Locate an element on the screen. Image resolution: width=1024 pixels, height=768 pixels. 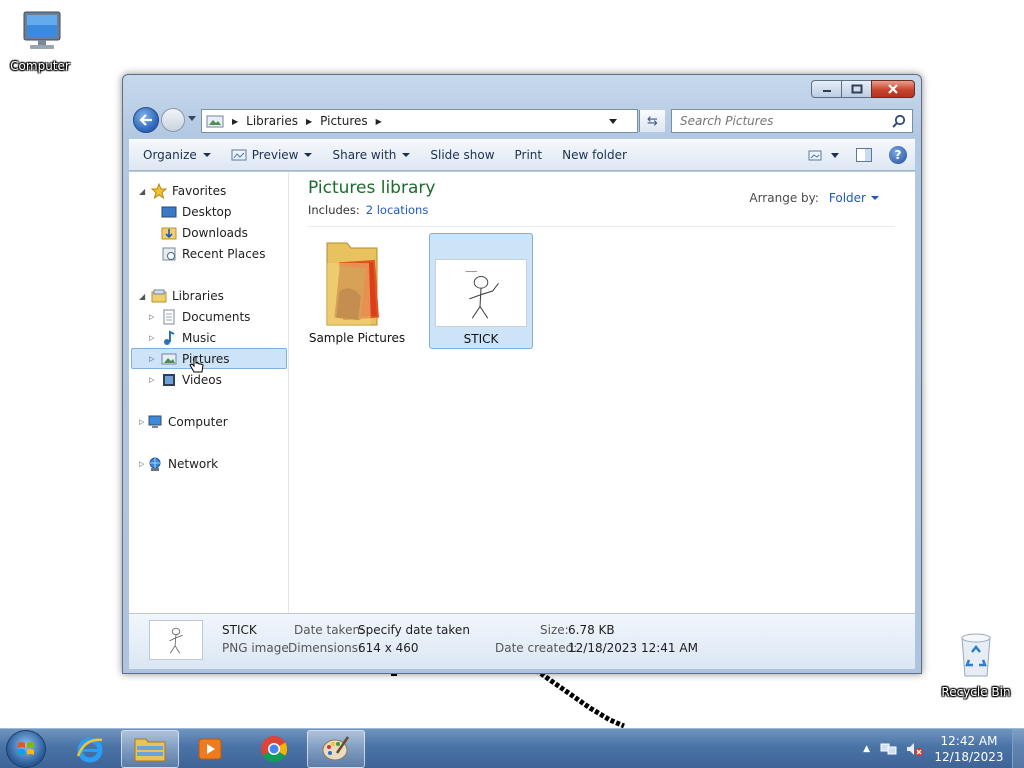
file-item-stick: STICK is located at coordinates (481, 291).